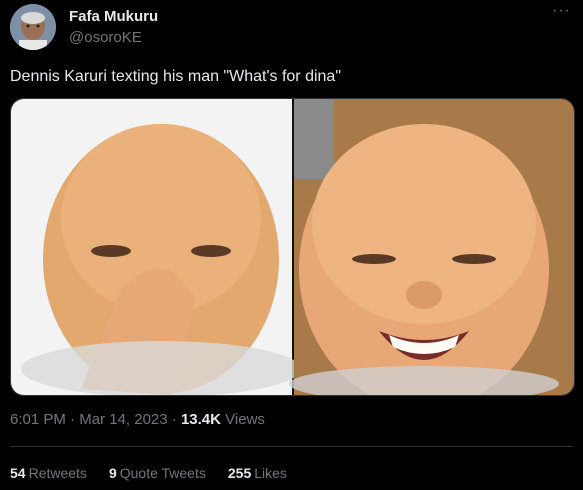 The height and width of the screenshot is (490, 583). I want to click on quotes-count: 9, so click(112, 473).